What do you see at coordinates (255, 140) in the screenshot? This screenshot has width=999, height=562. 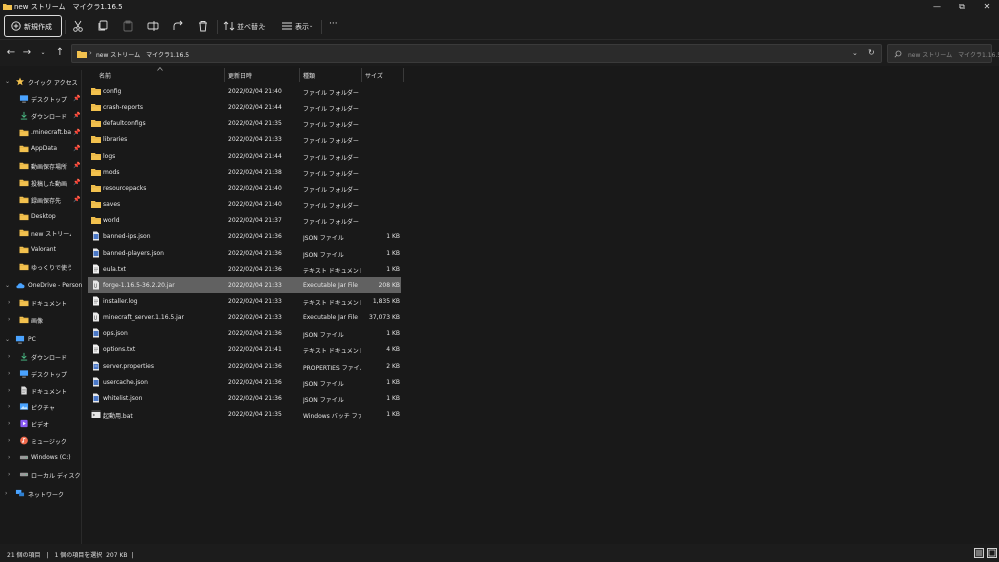 I see `file-date: 2022/02/04 21:33` at bounding box center [255, 140].